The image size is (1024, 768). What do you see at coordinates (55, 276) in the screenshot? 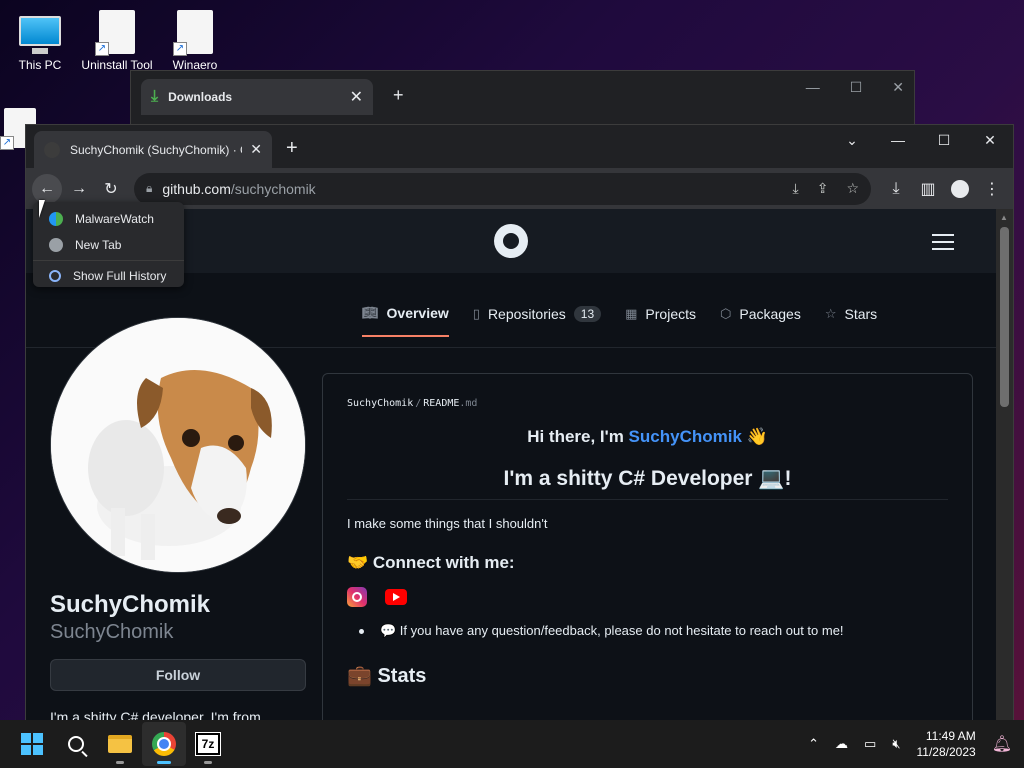
I see `history-icon` at bounding box center [55, 276].